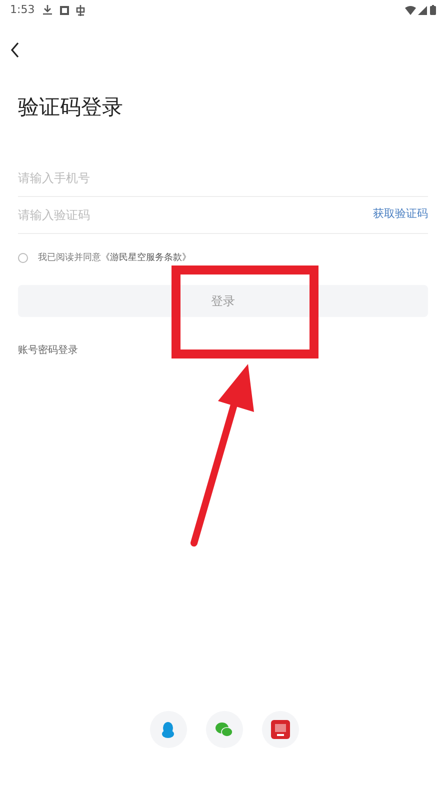  What do you see at coordinates (195, 215) in the screenshot?
I see `input-field: 请输入验证码` at bounding box center [195, 215].